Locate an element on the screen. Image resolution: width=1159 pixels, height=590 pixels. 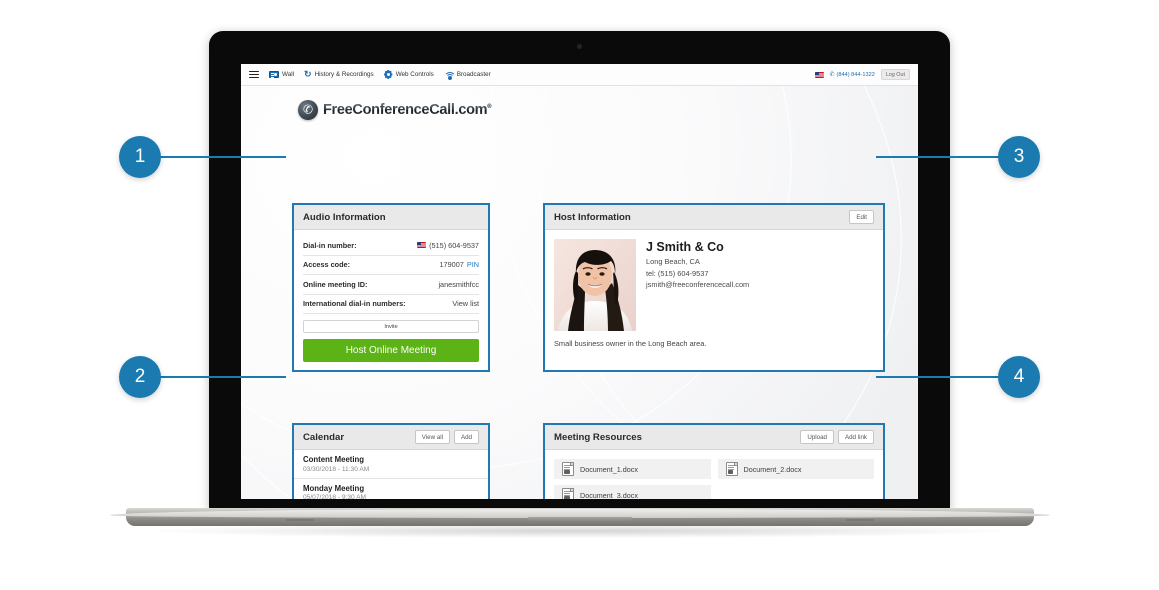
dial-in-value-group: (515) 604-9537 is located at coordinates (448, 245).